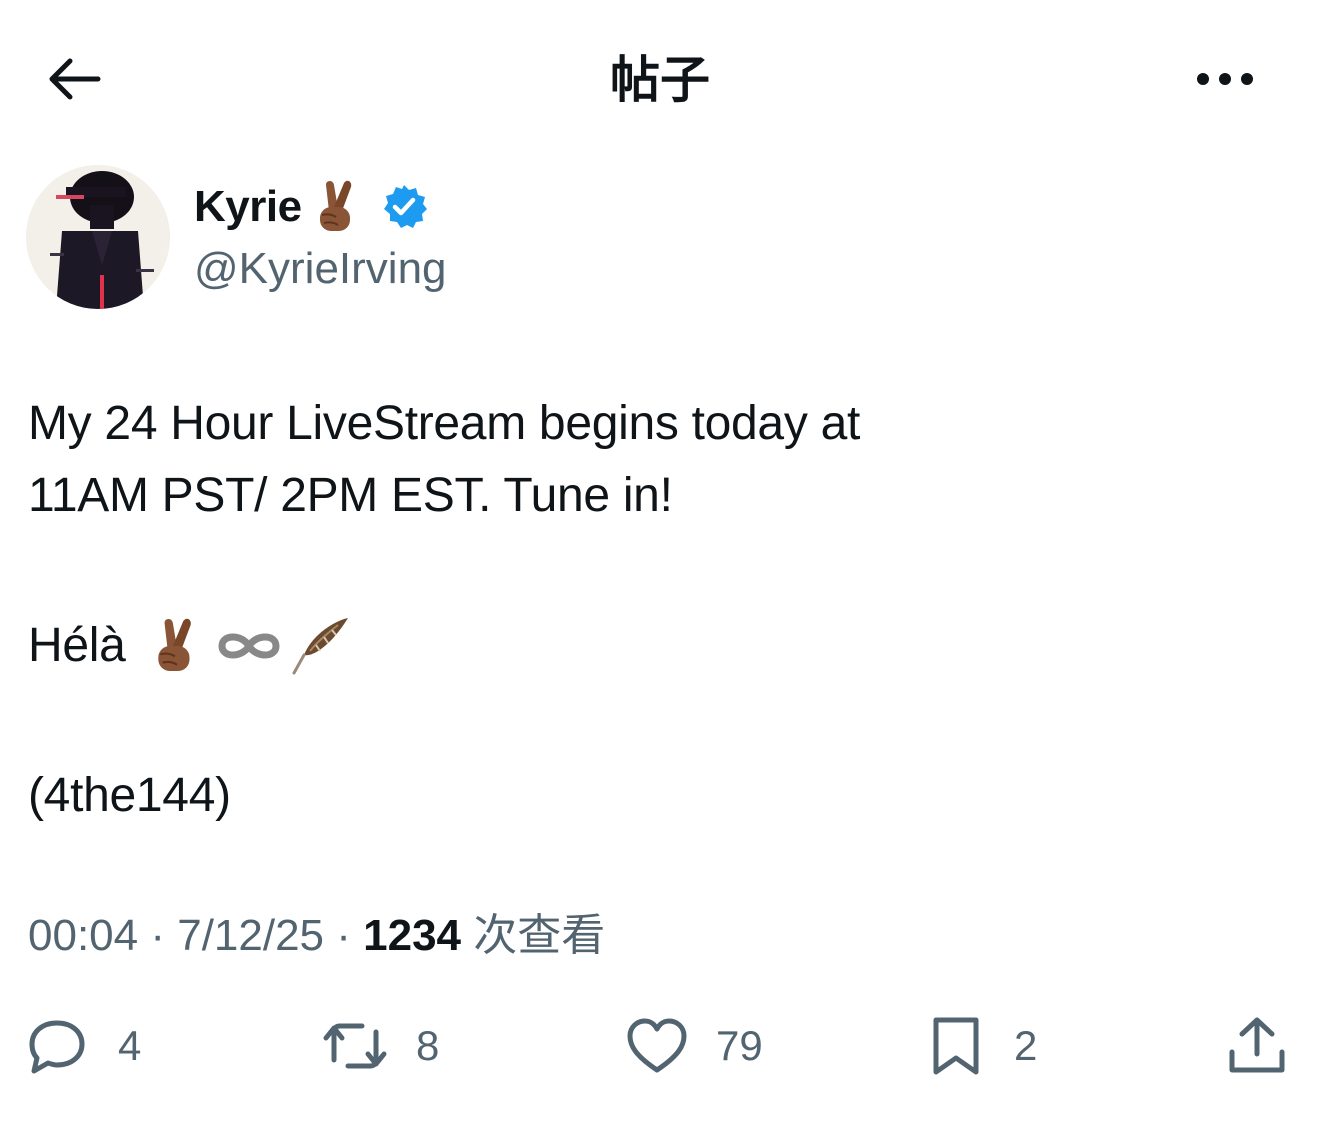  What do you see at coordinates (249, 646) in the screenshot?
I see `infinity-icon` at bounding box center [249, 646].